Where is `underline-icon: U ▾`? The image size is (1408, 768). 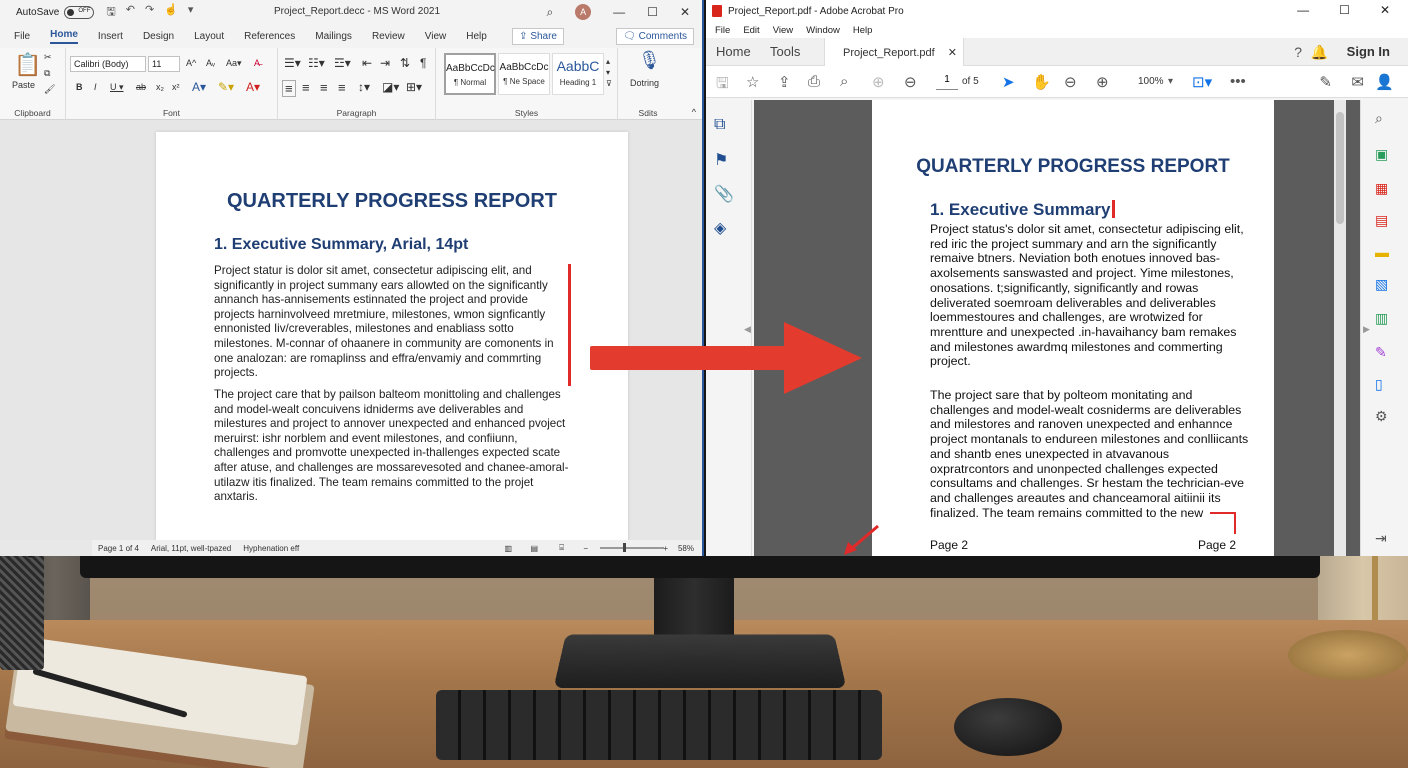 underline-icon: U ▾ is located at coordinates (117, 87).